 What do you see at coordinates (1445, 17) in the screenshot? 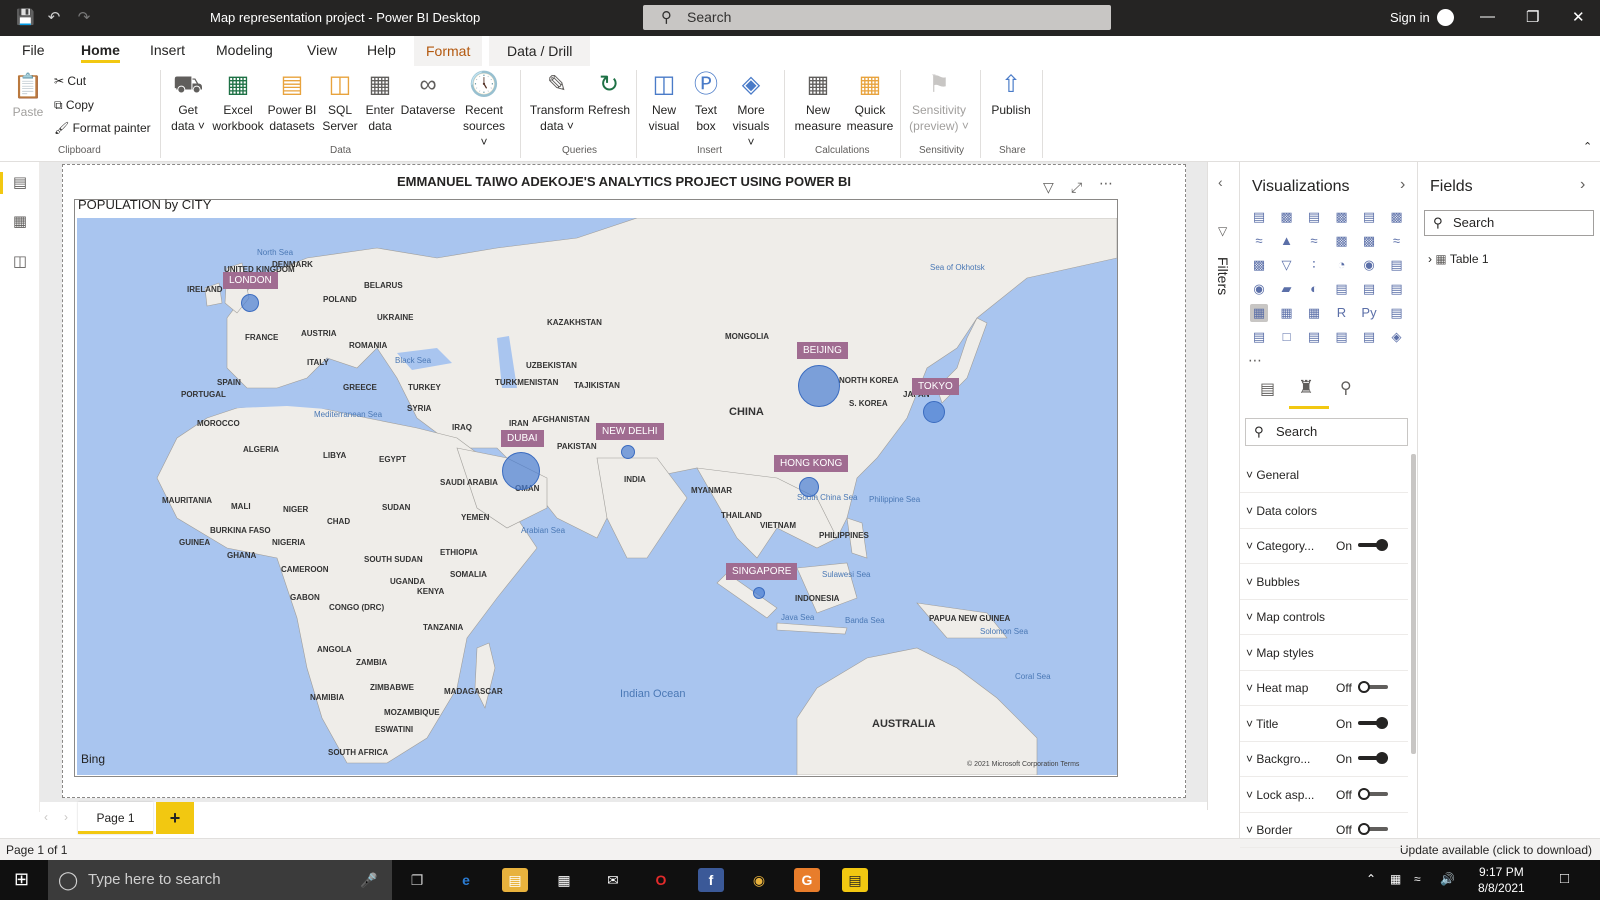
I see `avatar` at bounding box center [1445, 17].